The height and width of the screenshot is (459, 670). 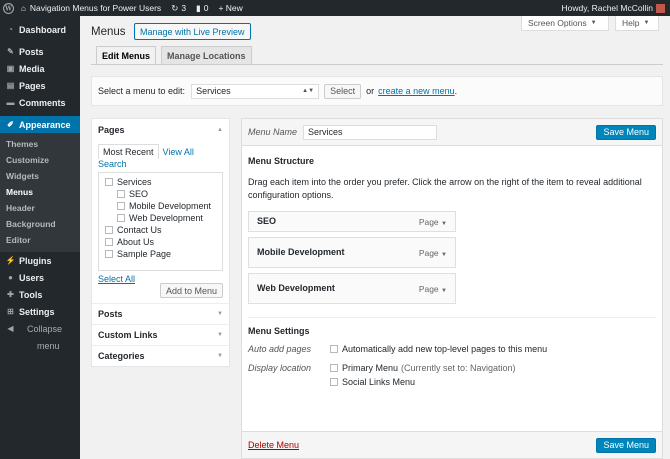 What do you see at coordinates (626, 445) in the screenshot?
I see `save-menu-button-bottom: Save Menu` at bounding box center [626, 445].